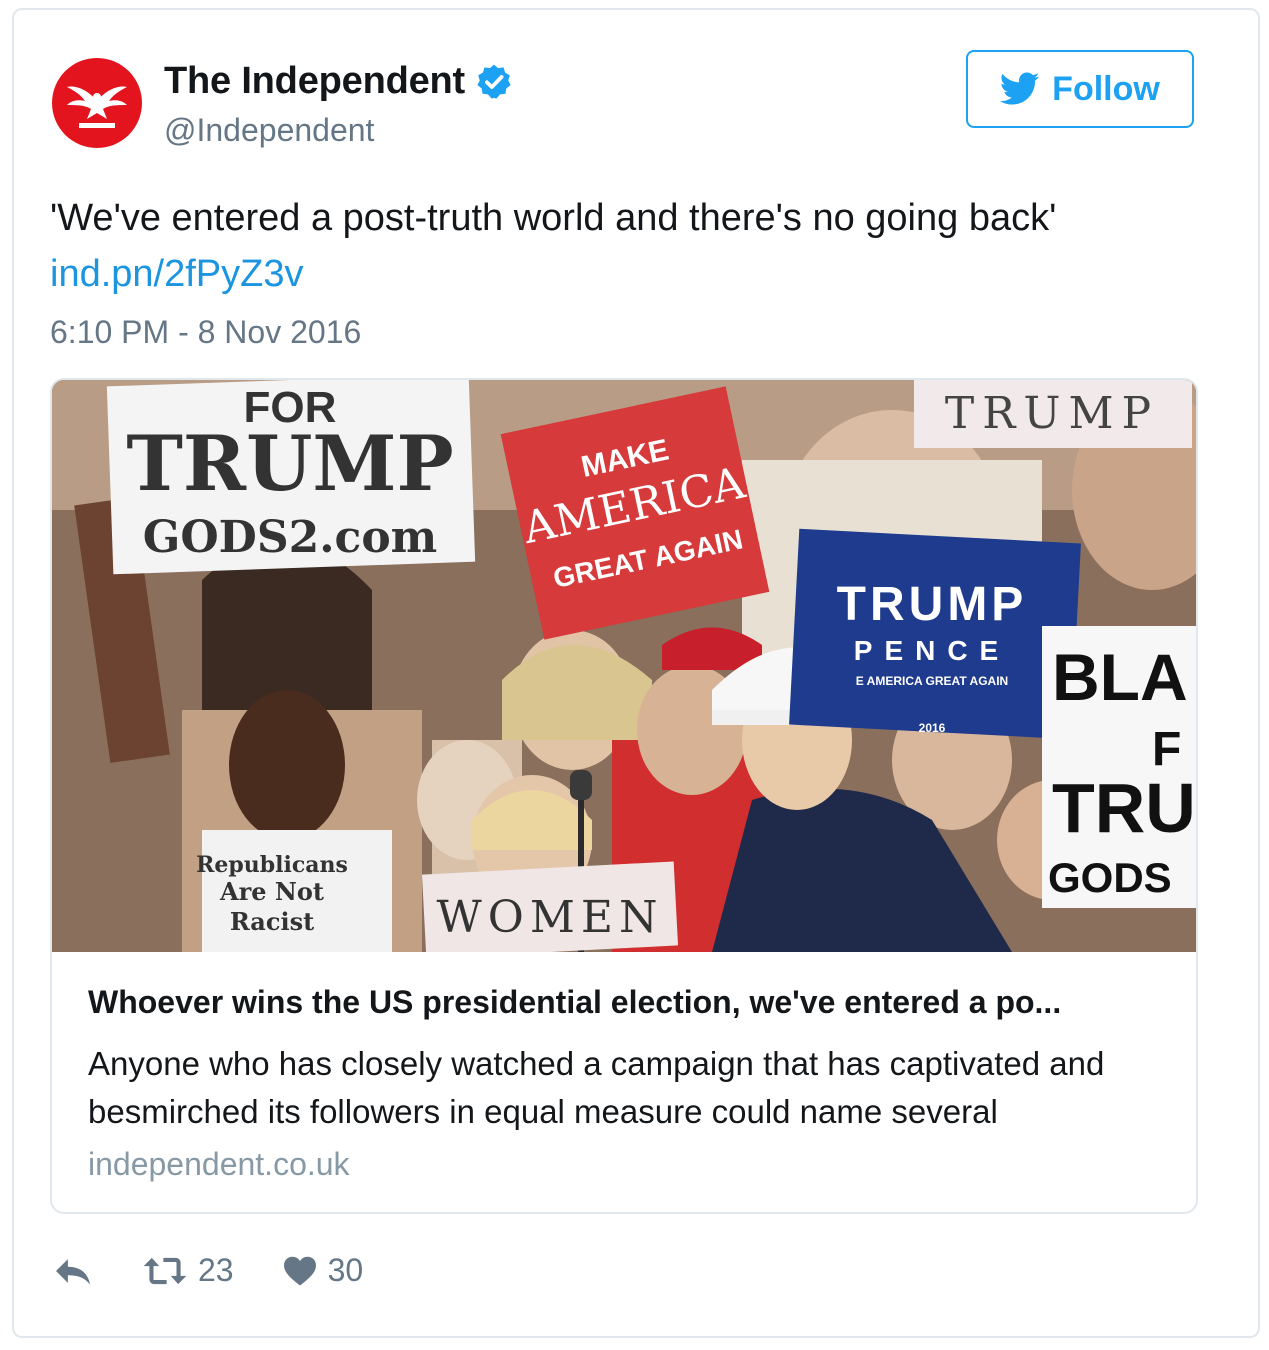 Image resolution: width=1269 pixels, height=1350 pixels. What do you see at coordinates (1120, 677) in the screenshot?
I see `sign-bla-text: BLA` at bounding box center [1120, 677].